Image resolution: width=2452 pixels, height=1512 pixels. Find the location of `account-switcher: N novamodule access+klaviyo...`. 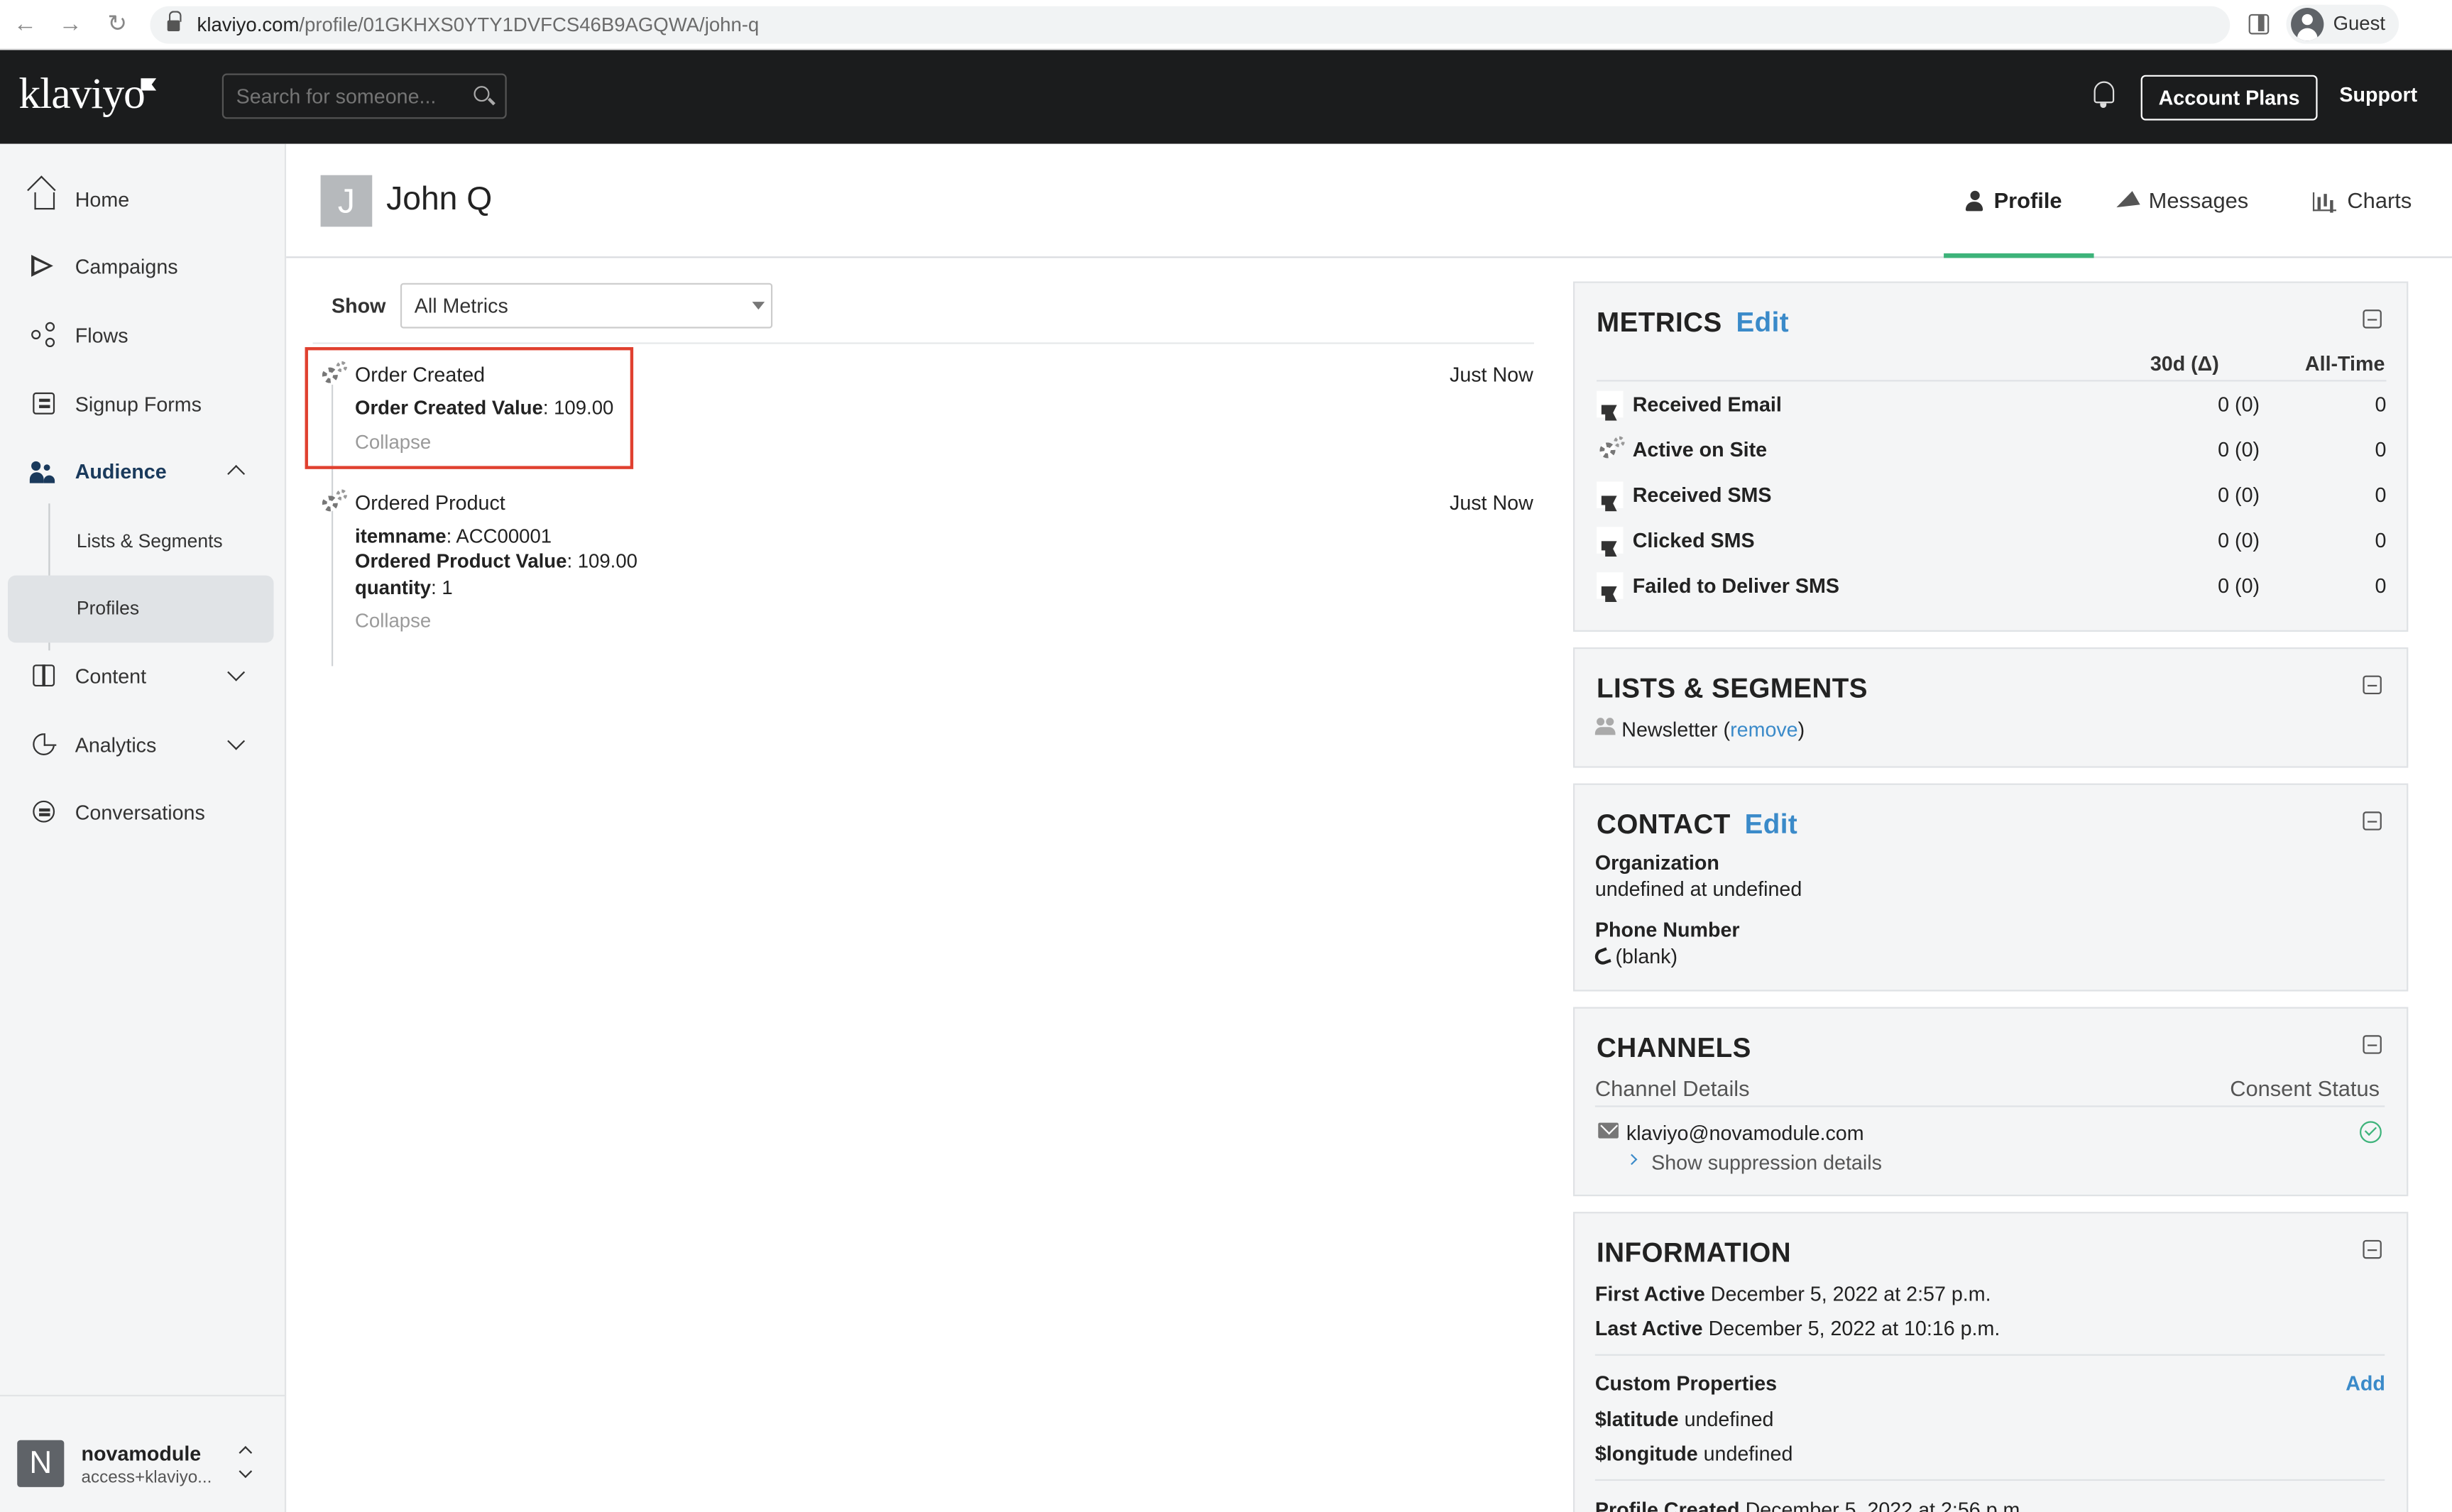

account-switcher: N novamodule access+klaviyo... is located at coordinates (143, 1453).